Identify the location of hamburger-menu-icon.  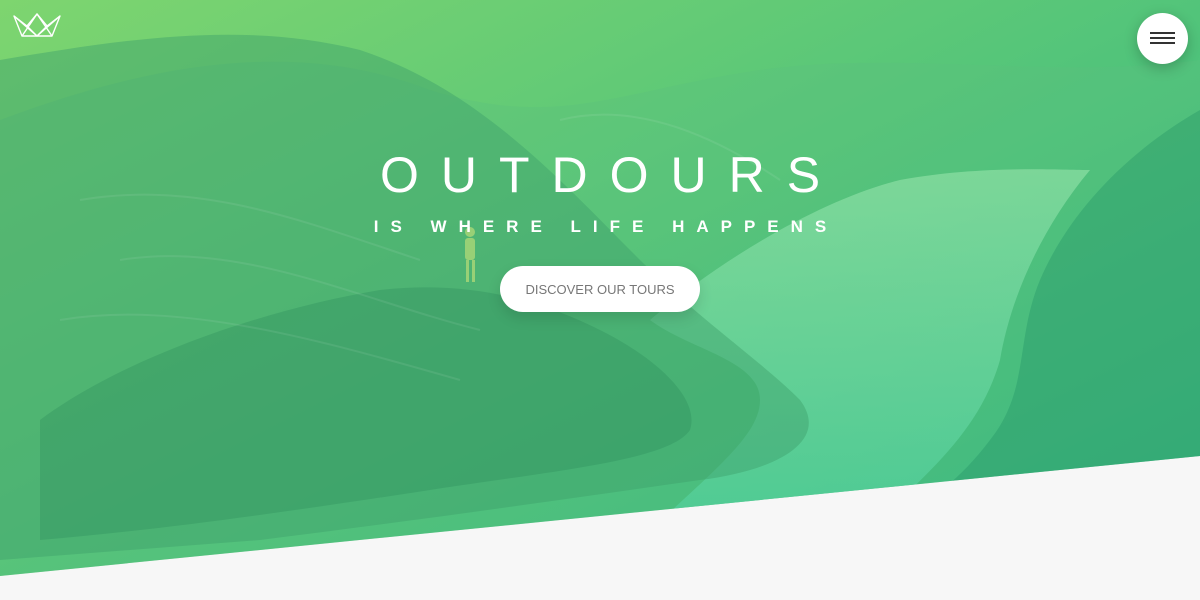
(1162, 38).